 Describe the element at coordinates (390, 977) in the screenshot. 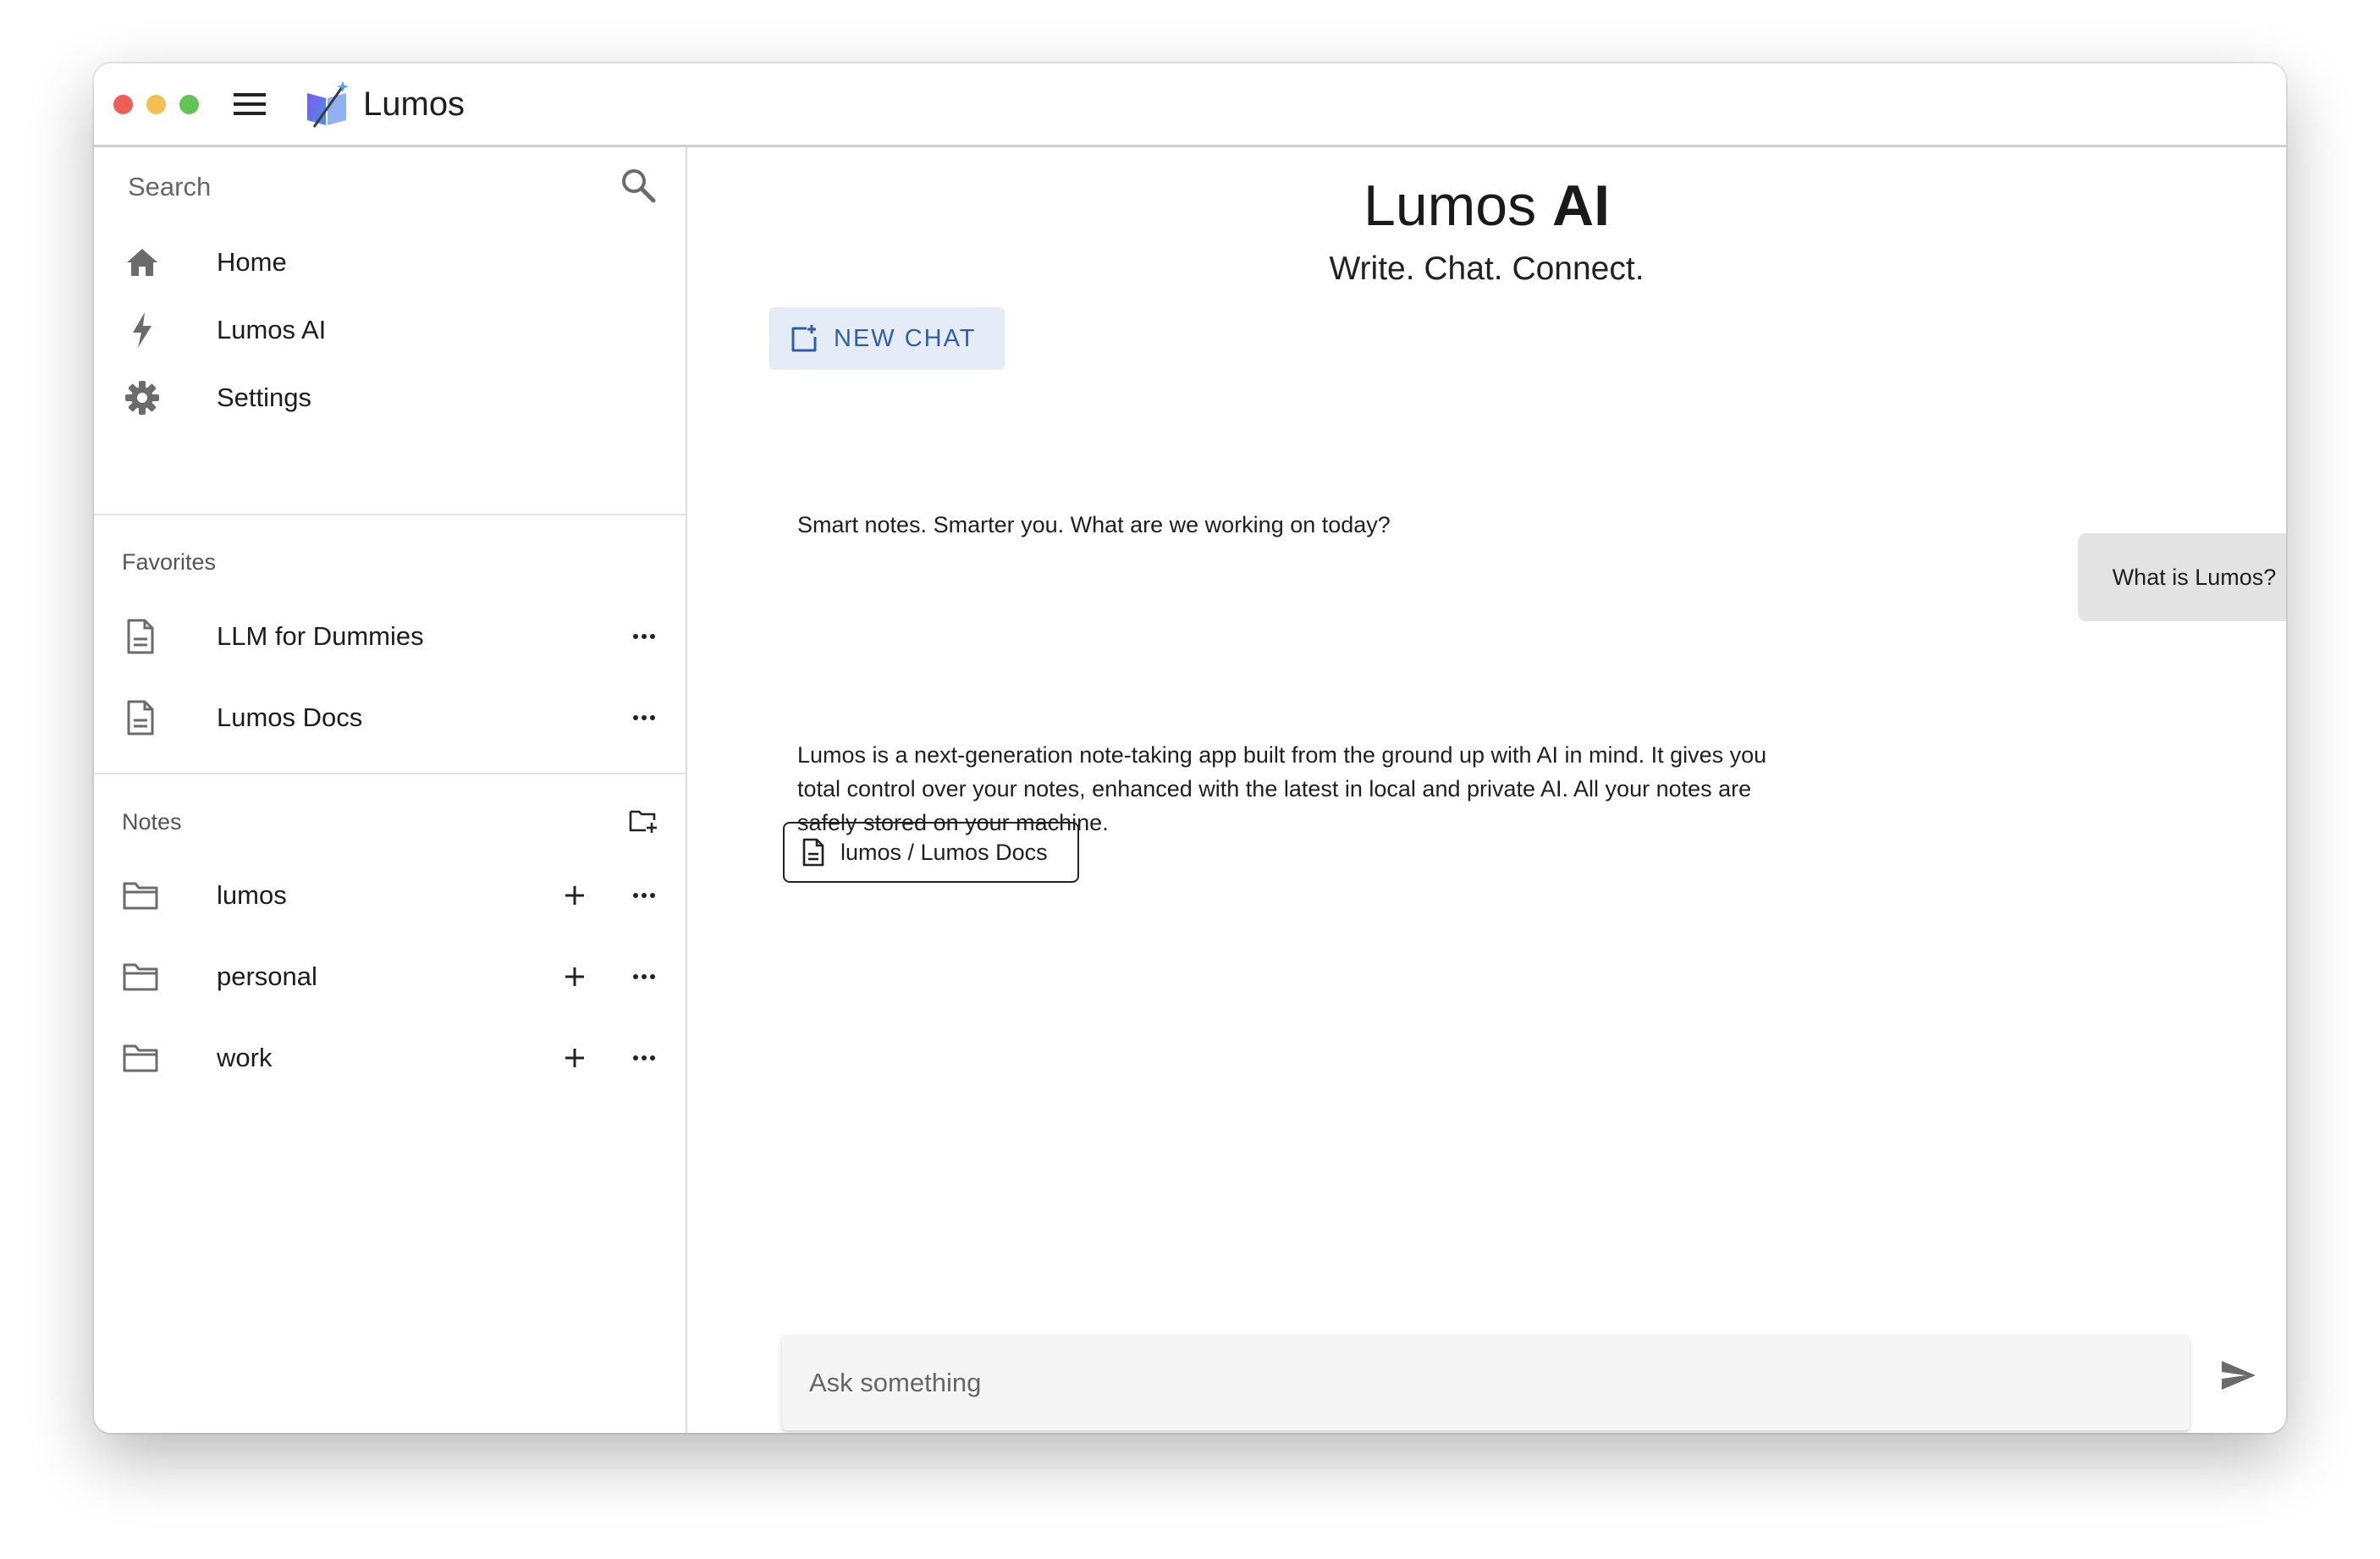

I see `folder-item: personal` at that location.